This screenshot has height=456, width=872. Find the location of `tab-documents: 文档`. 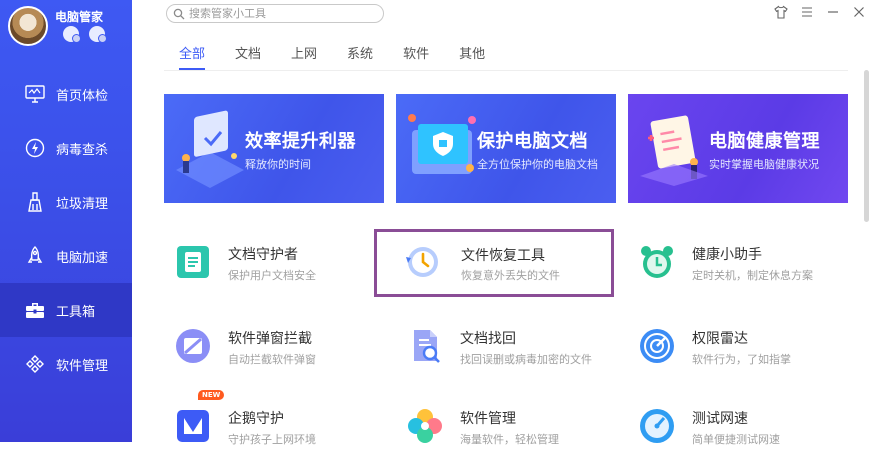

tab-documents: 文档 is located at coordinates (248, 56).